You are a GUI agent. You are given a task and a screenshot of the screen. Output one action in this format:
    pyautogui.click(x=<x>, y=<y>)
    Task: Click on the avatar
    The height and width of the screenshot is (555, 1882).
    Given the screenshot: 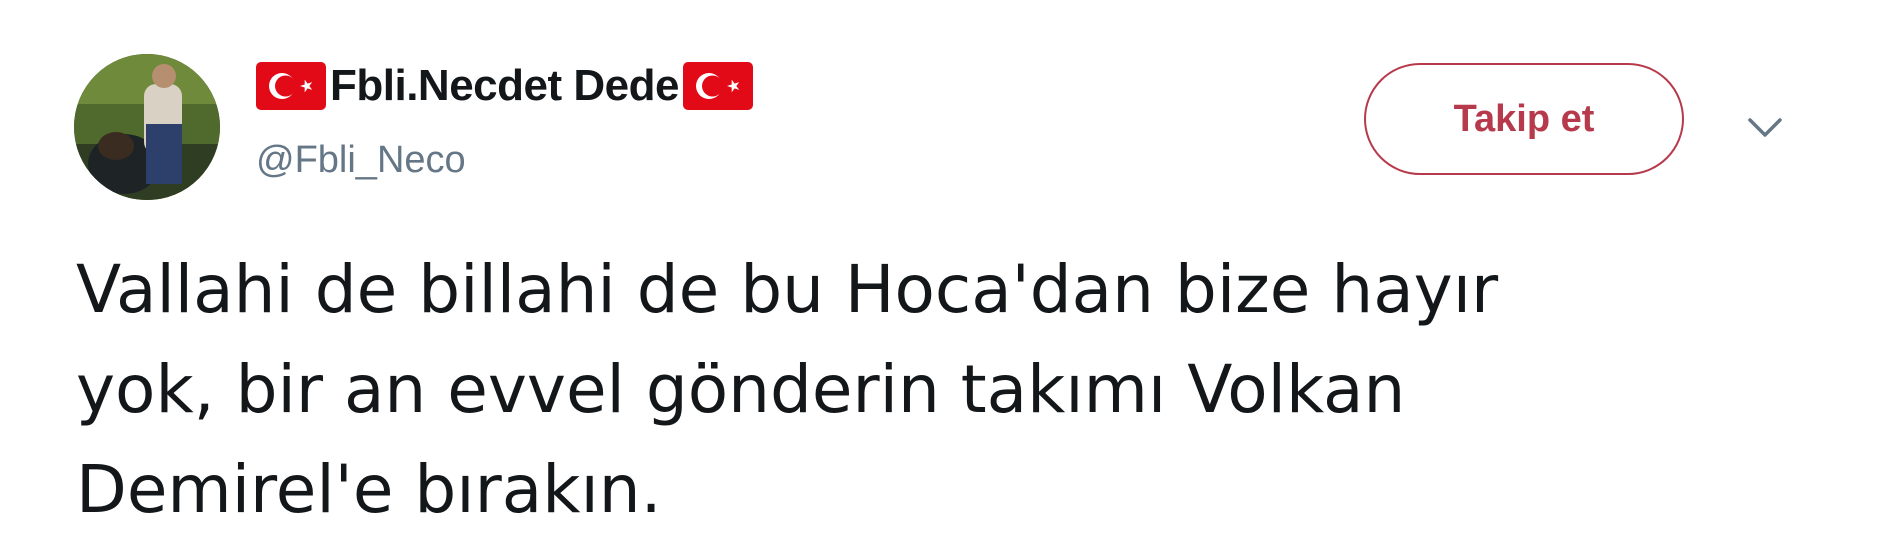 What is the action you would take?
    pyautogui.click(x=147, y=127)
    